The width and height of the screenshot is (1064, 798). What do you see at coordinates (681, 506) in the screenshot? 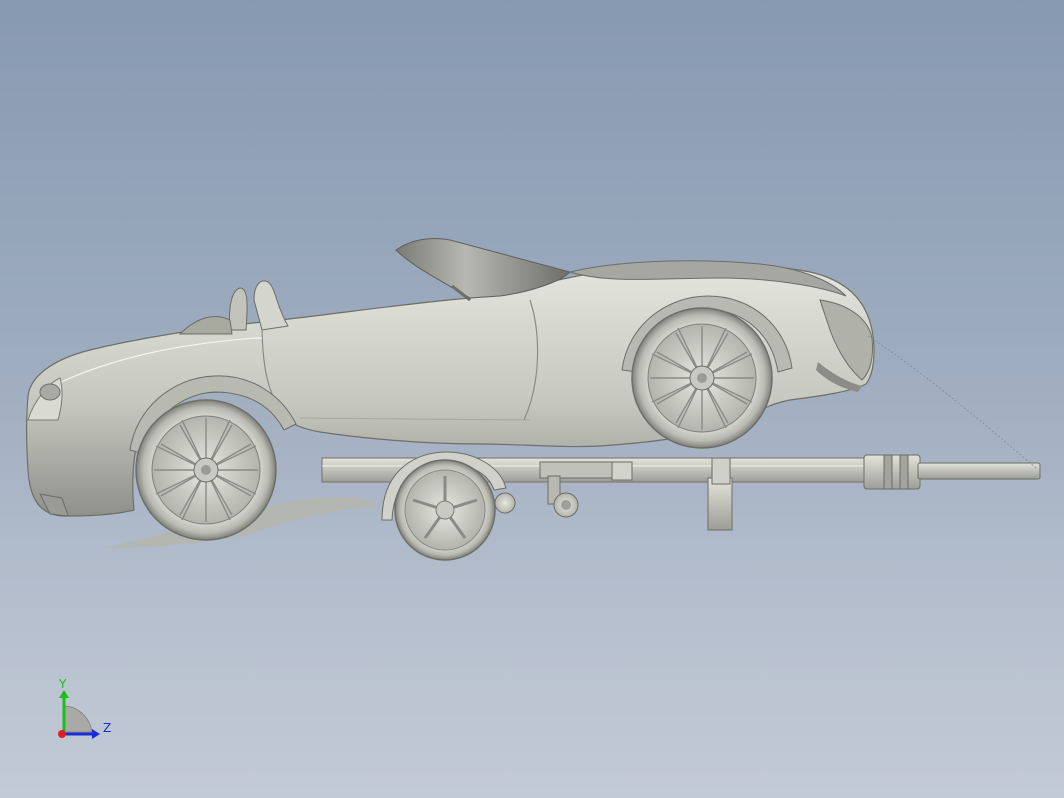
I see `trailer` at bounding box center [681, 506].